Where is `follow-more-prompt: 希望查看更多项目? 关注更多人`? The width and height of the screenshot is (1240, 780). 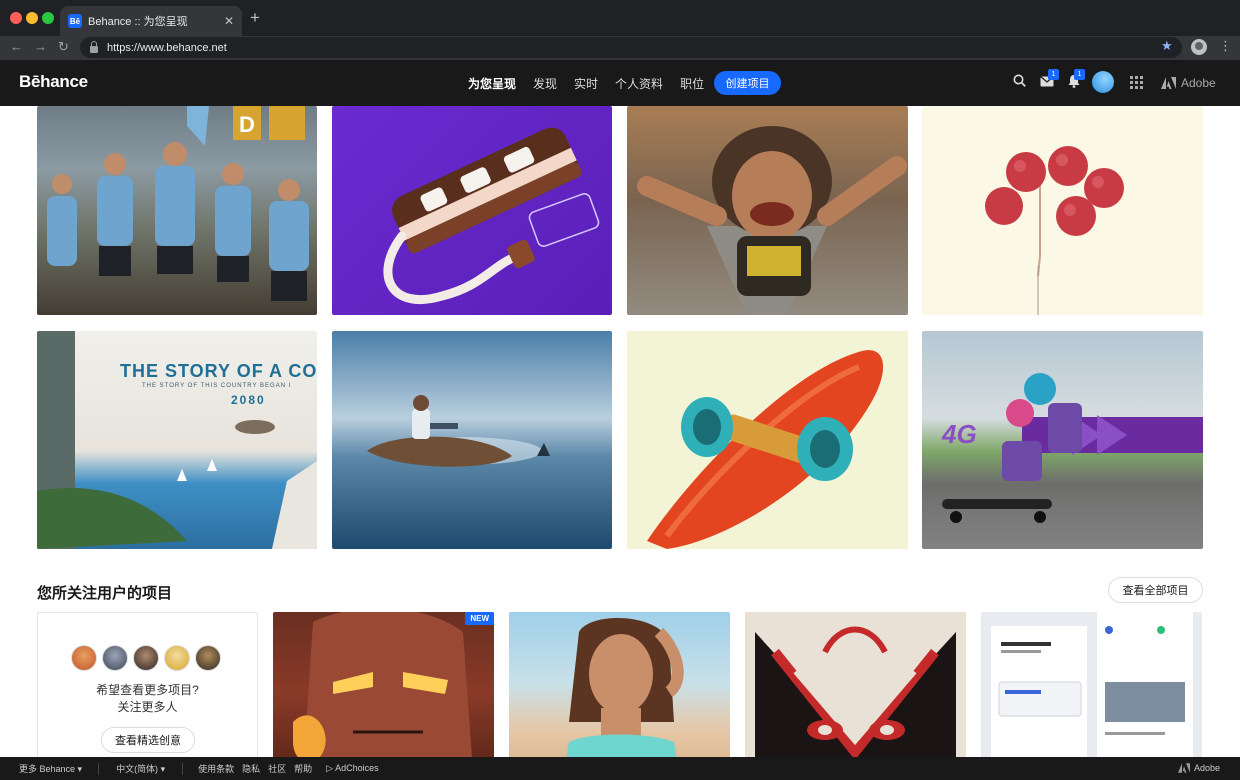
follow-more-prompt: 希望查看更多项目? 关注更多人 is located at coordinates (147, 699).